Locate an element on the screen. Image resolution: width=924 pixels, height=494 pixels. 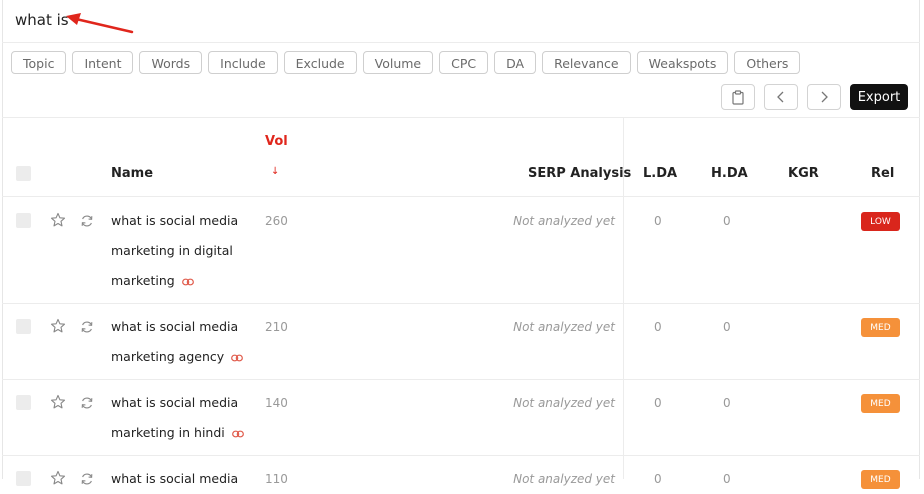
next-page-button is located at coordinates (824, 97).